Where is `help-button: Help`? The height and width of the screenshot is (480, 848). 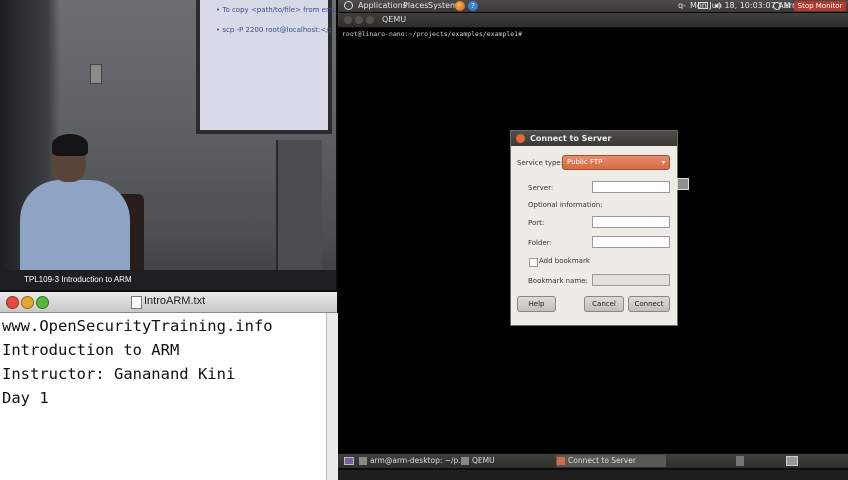 help-button: Help is located at coordinates (536, 304).